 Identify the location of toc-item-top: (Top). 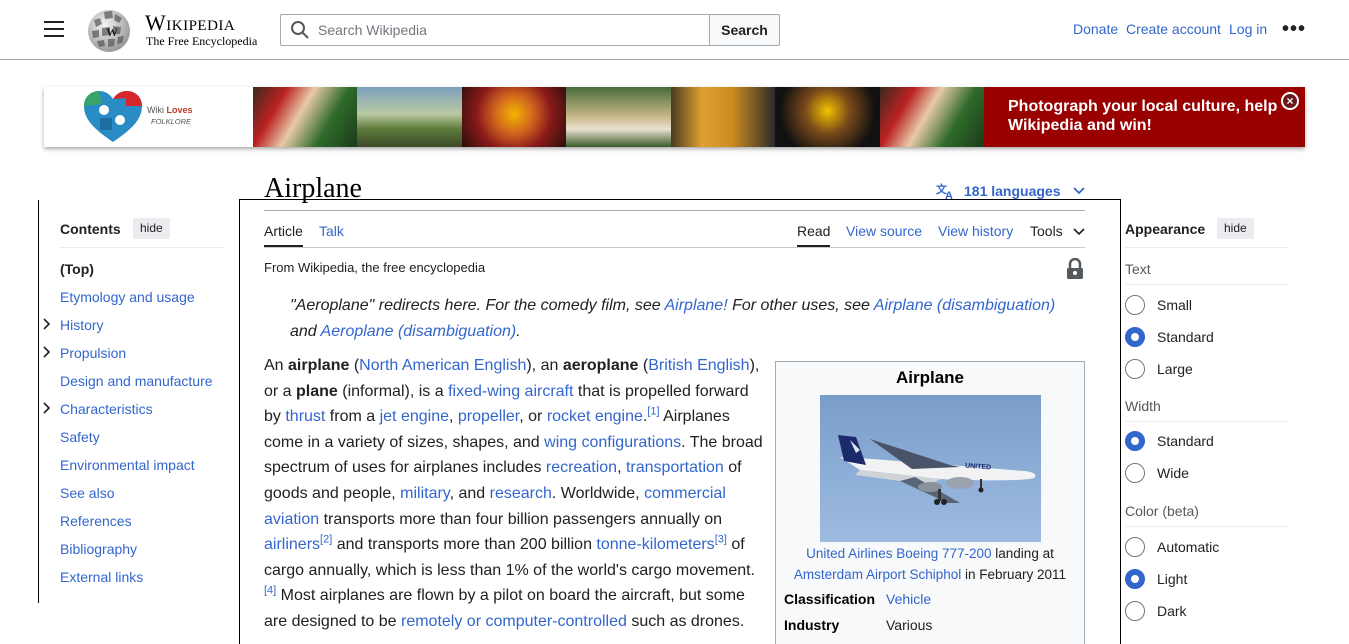
(77, 269).